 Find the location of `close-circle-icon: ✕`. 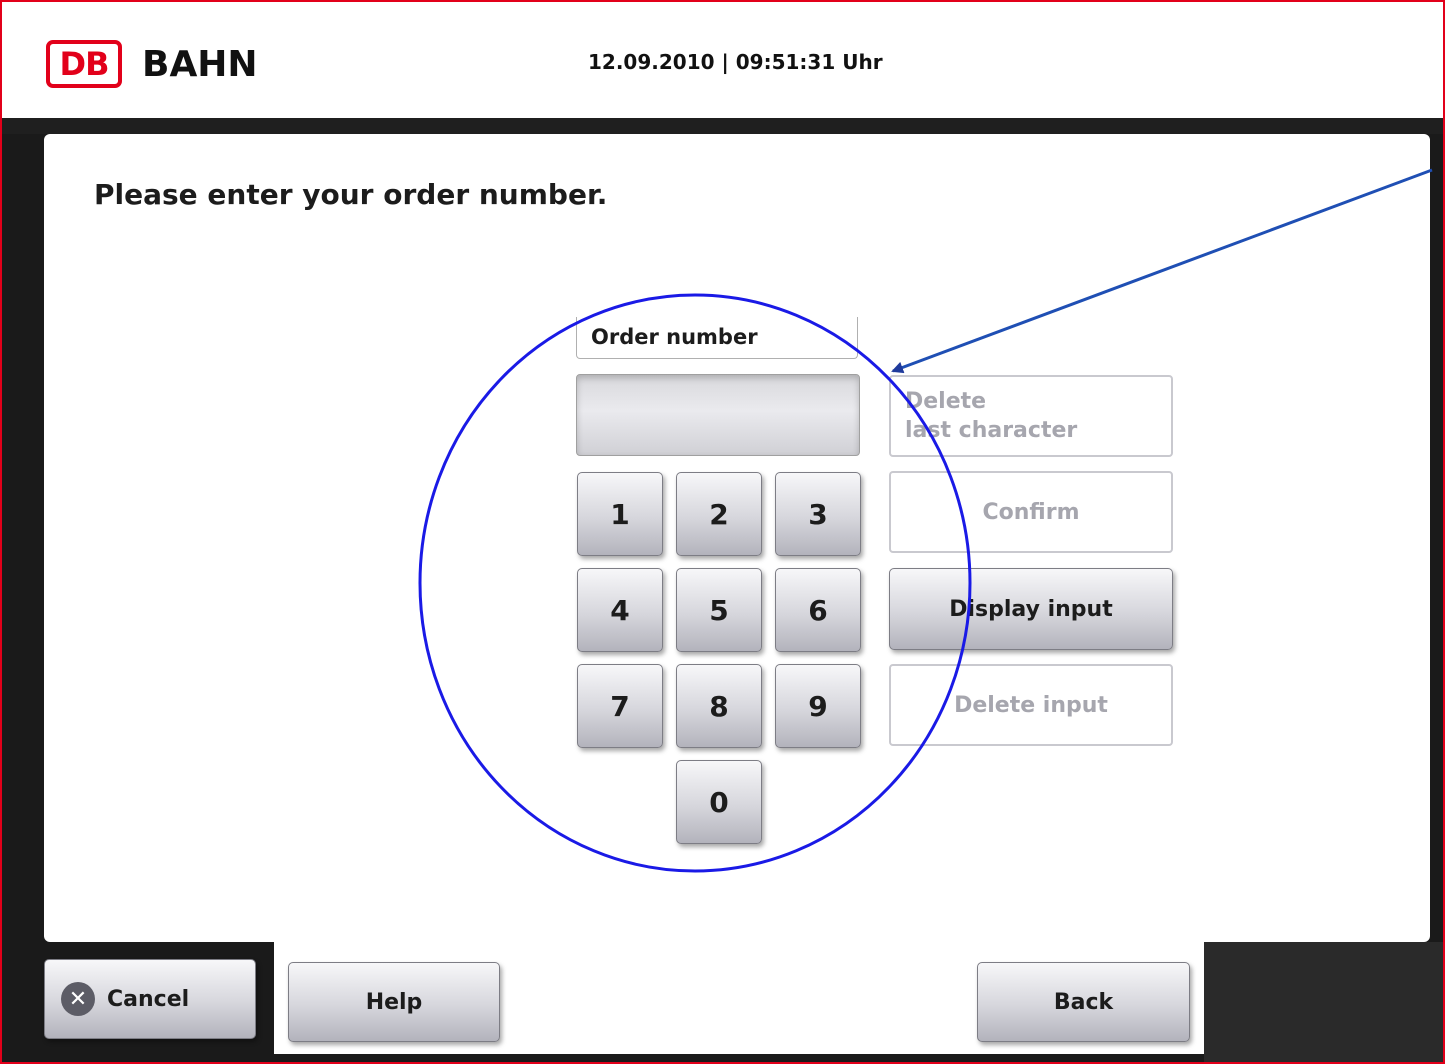

close-circle-icon: ✕ is located at coordinates (78, 999).